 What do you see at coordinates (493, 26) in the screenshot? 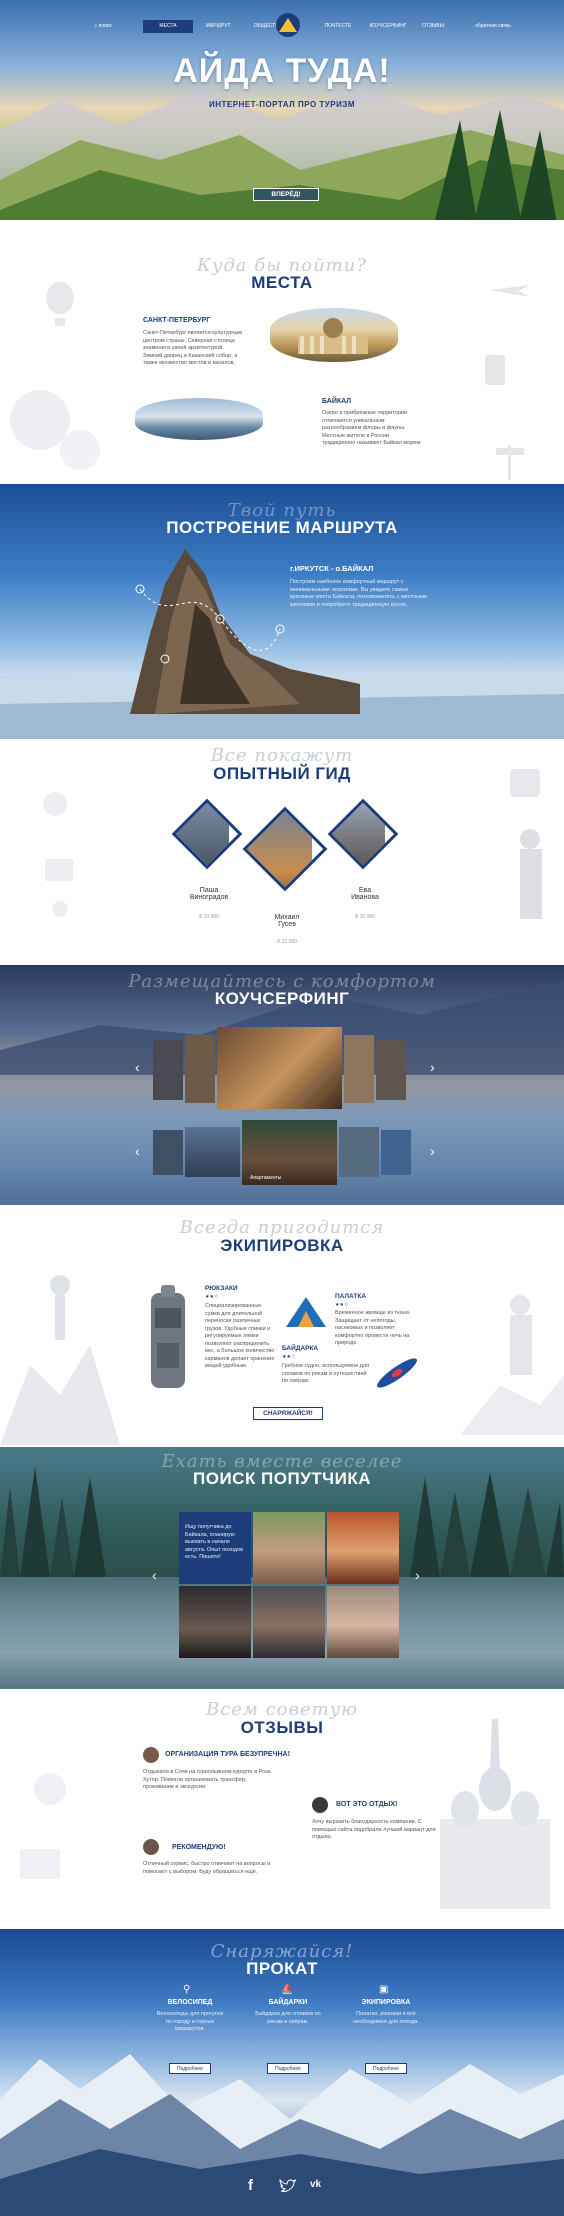
I see `callback-link: обратная связь` at bounding box center [493, 26].